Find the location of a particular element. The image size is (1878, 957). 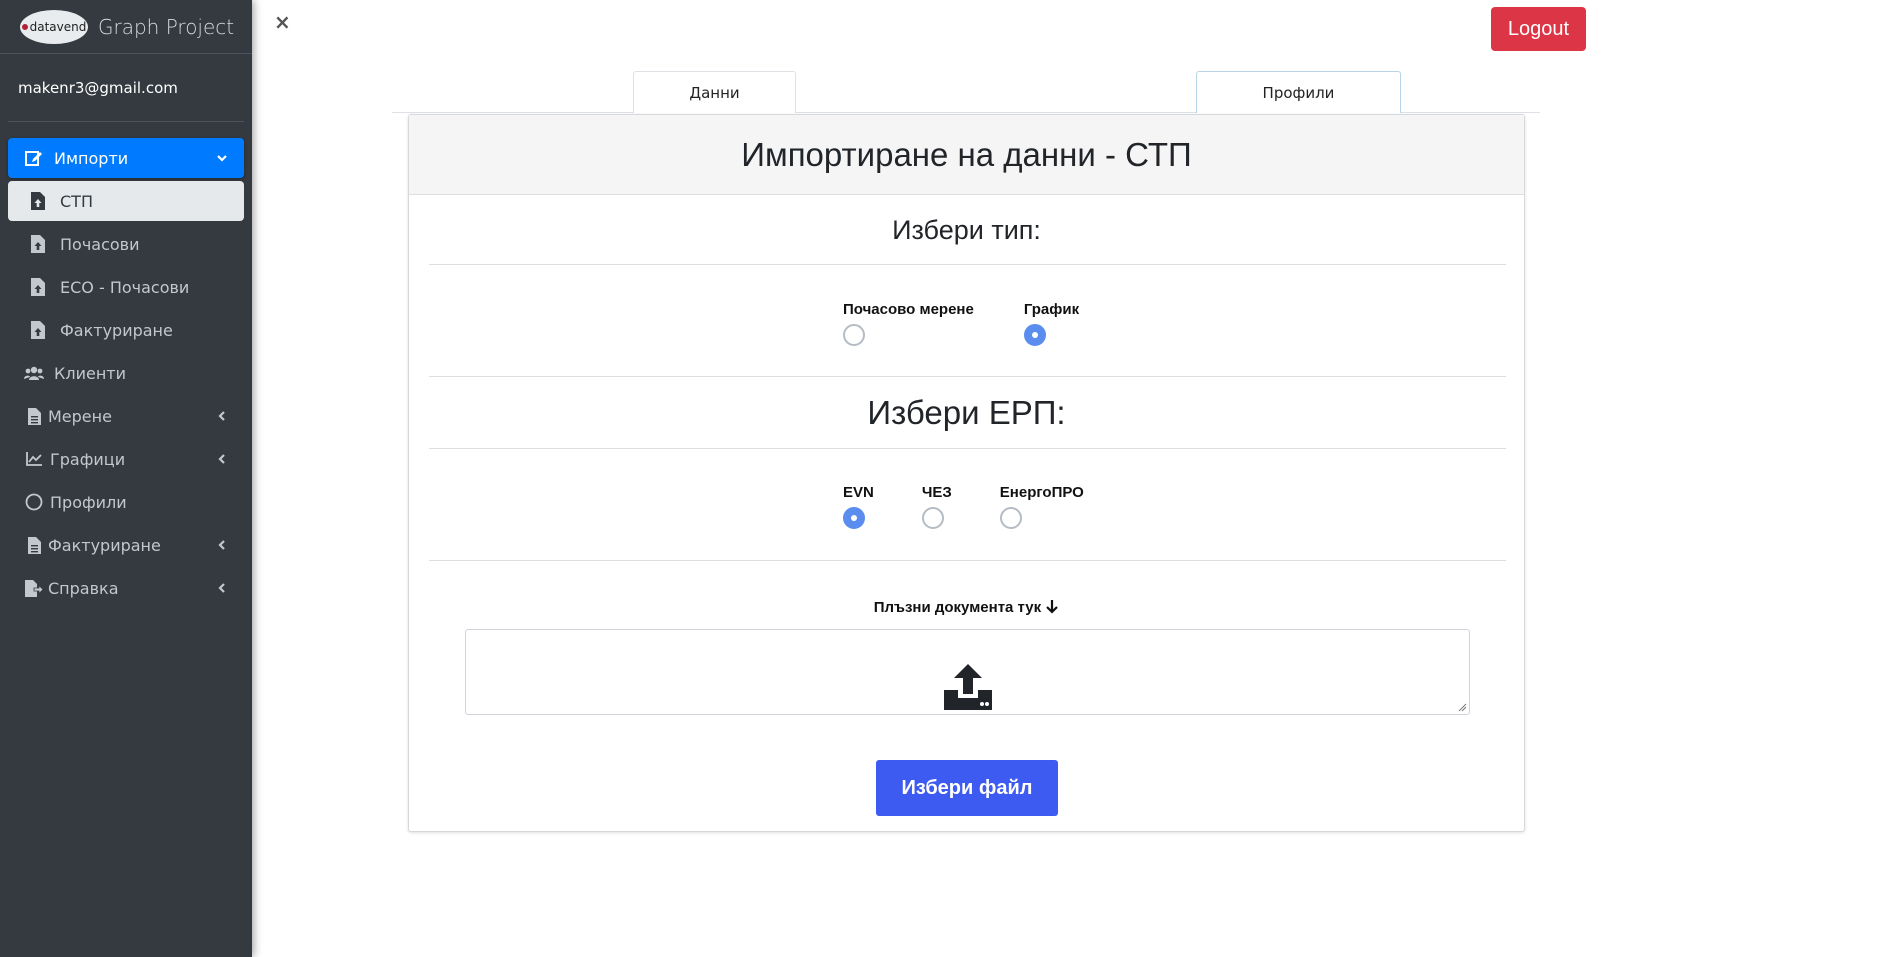

radio-label: ЧЕЗ is located at coordinates (936, 492).